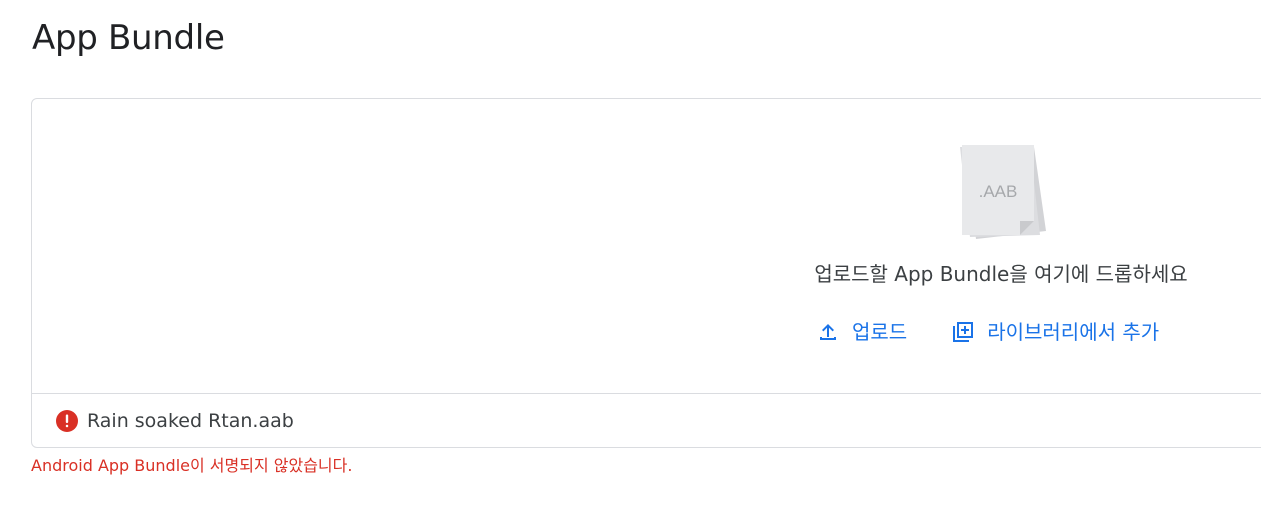 Image resolution: width=1261 pixels, height=523 pixels. What do you see at coordinates (880, 332) in the screenshot?
I see `upload-label: 업로드` at bounding box center [880, 332].